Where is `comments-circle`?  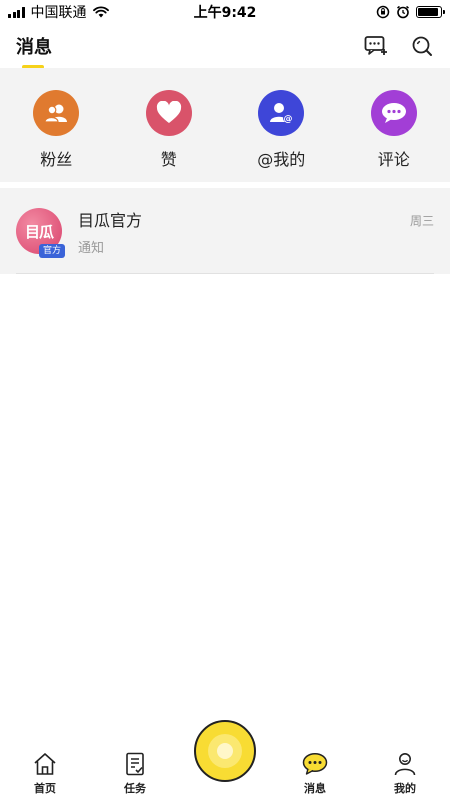 comments-circle is located at coordinates (393, 113).